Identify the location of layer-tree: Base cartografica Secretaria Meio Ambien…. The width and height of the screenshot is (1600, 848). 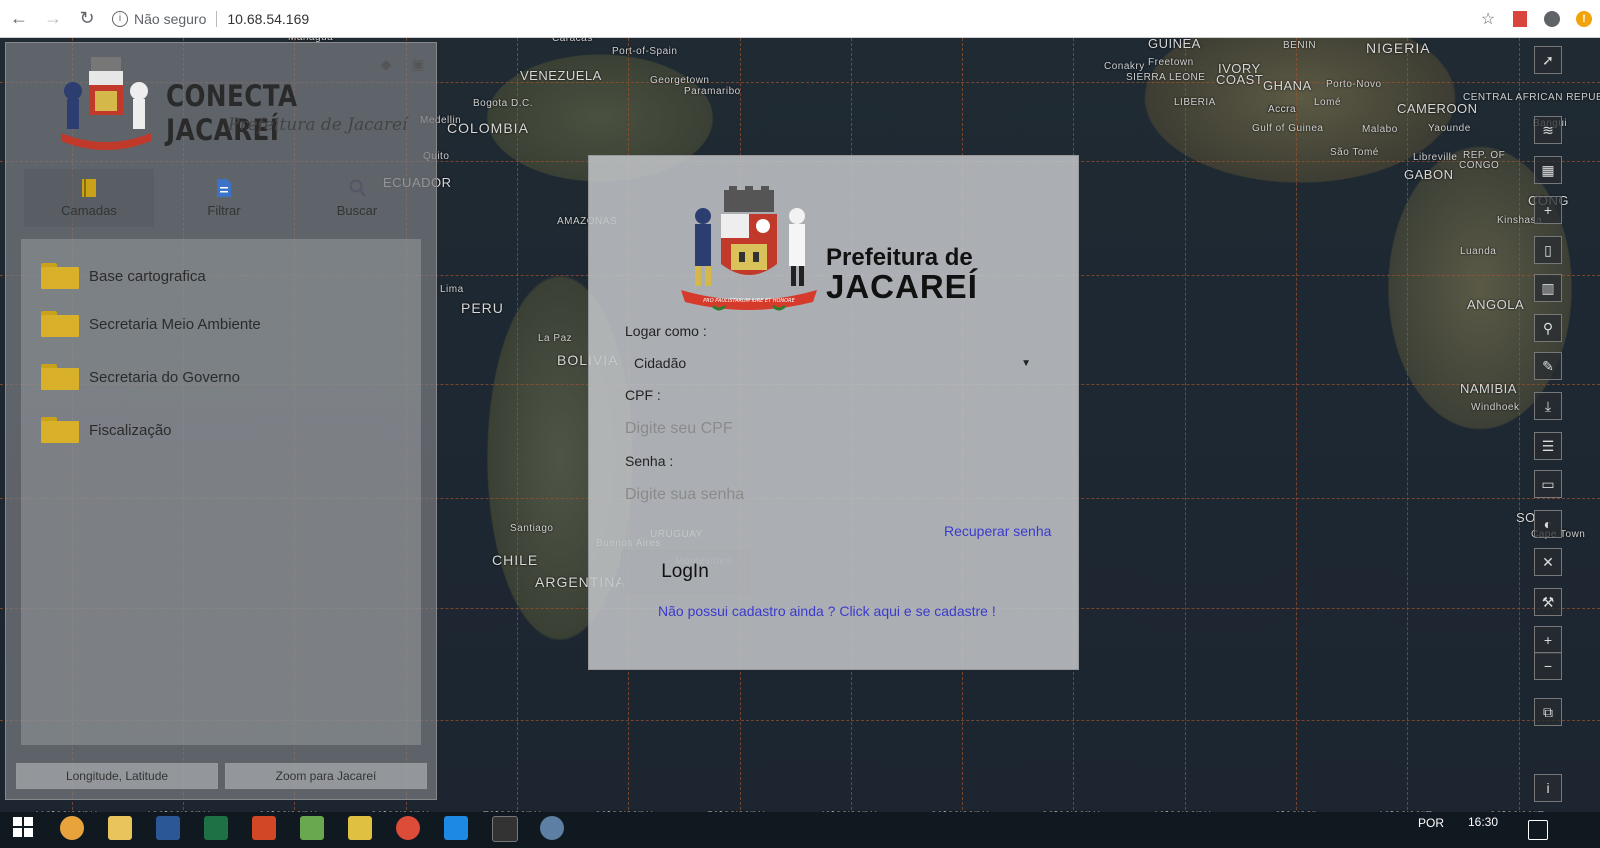
(221, 492).